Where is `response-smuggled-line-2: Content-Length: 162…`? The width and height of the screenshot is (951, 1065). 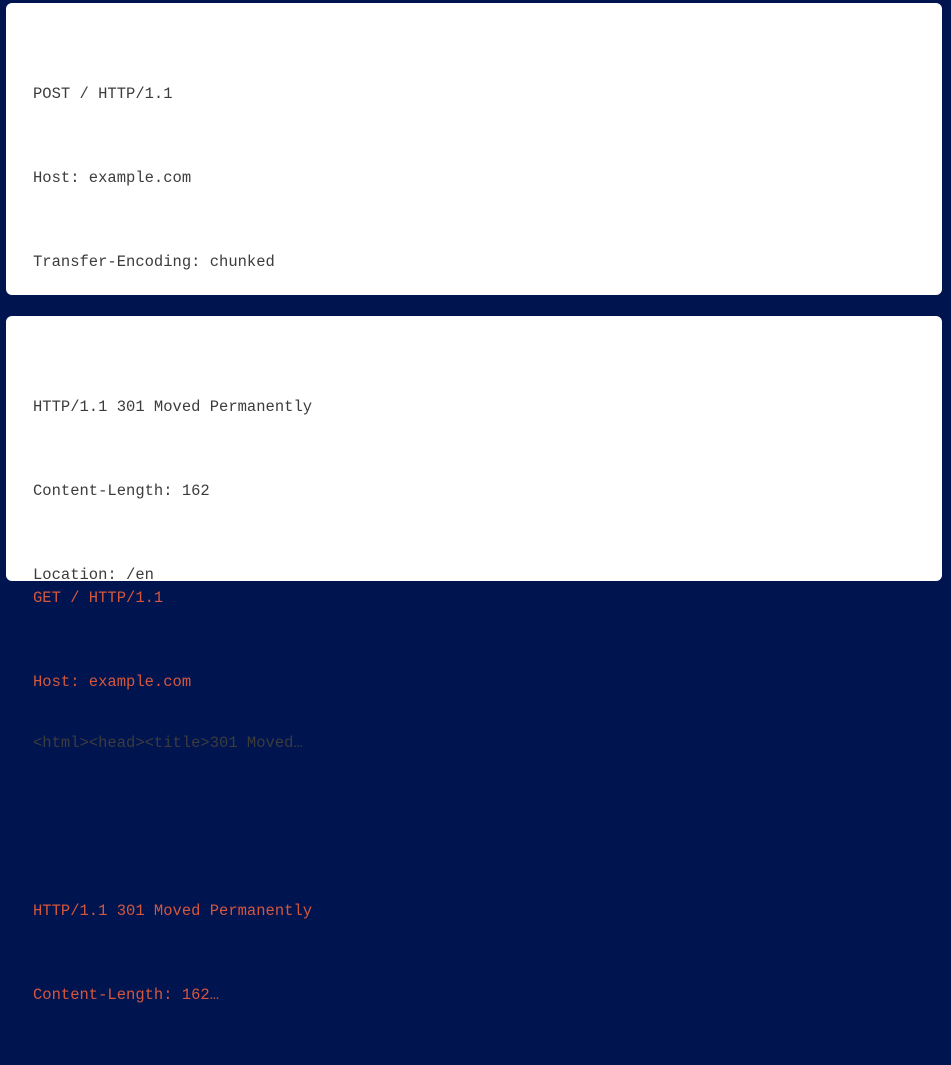 response-smuggled-line-2: Content-Length: 162… is located at coordinates (126, 995).